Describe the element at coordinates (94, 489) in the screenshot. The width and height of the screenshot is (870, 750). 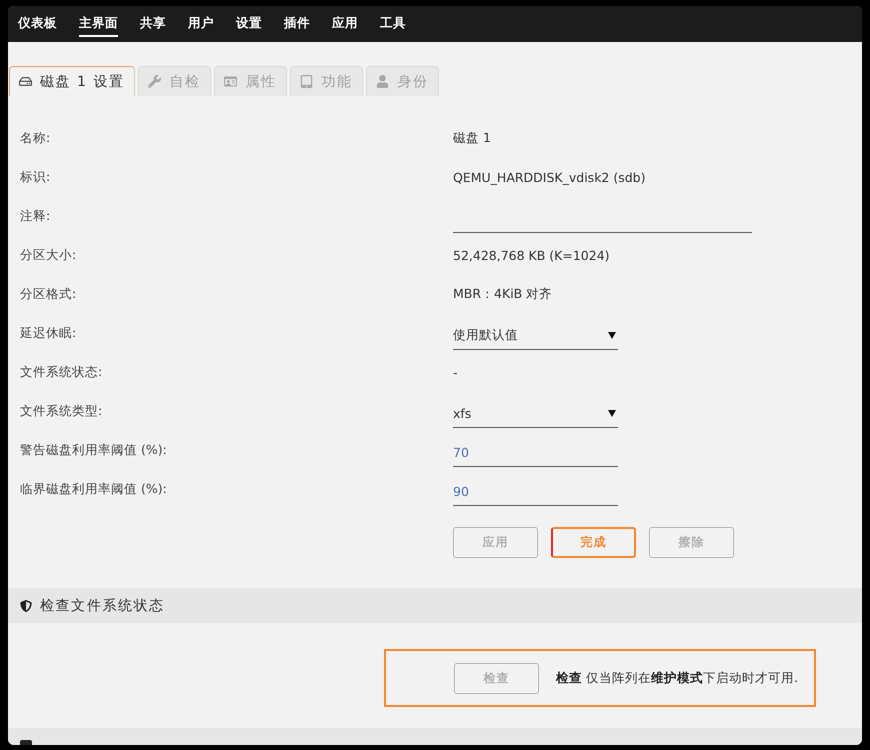
I see `field-label: 临界磁盘利用率阈值 (%):` at that location.